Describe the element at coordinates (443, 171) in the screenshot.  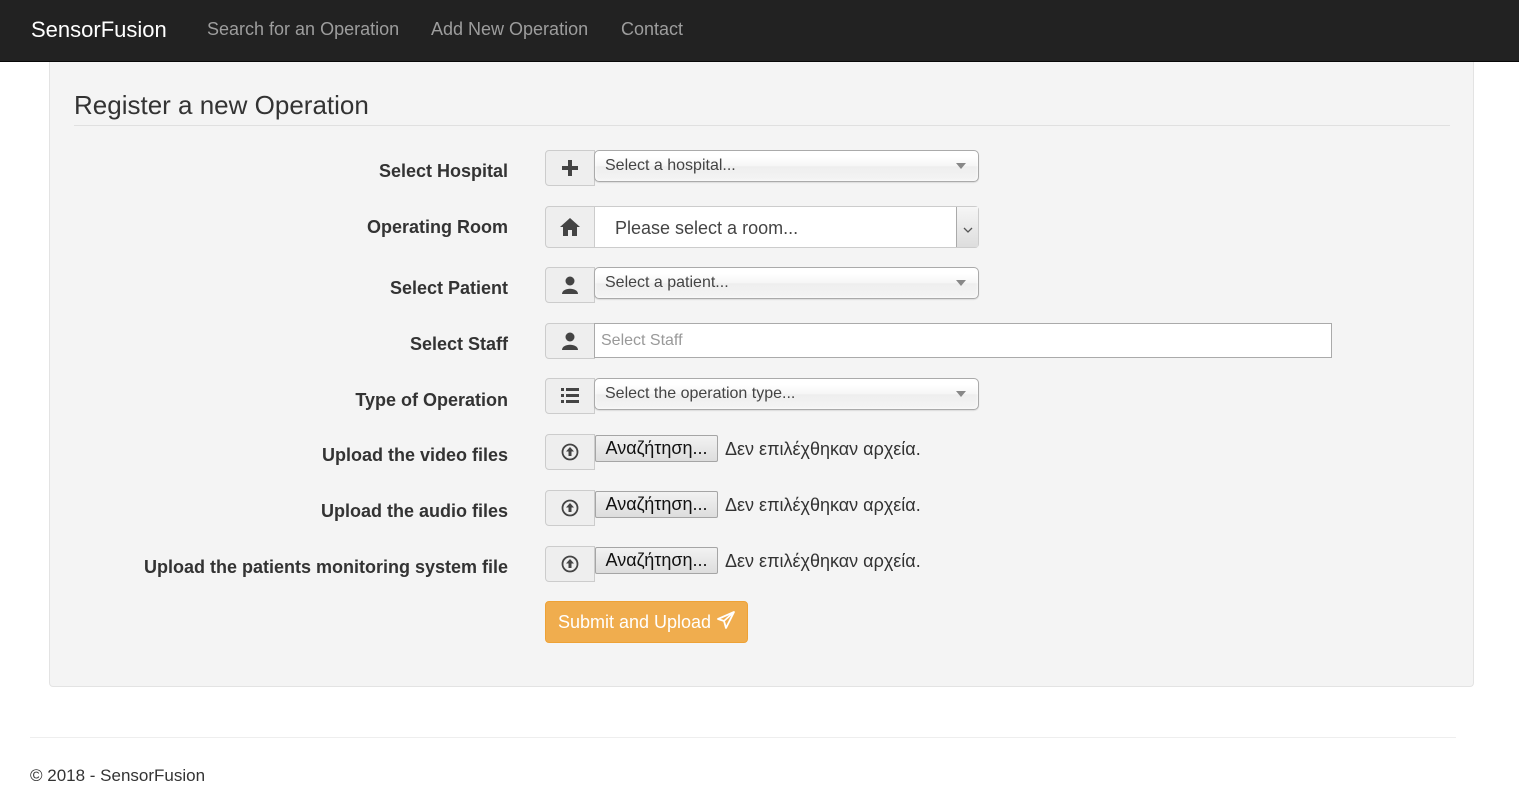
I see `hospital-label: Select Hospital` at that location.